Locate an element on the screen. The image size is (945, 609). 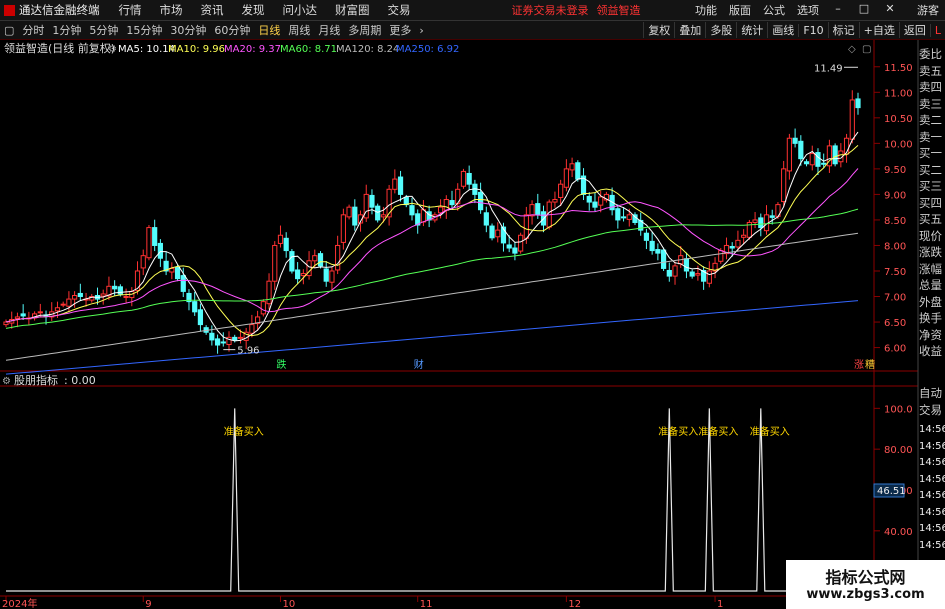
quote-side-item: 卖三 is located at coordinates (932, 104).